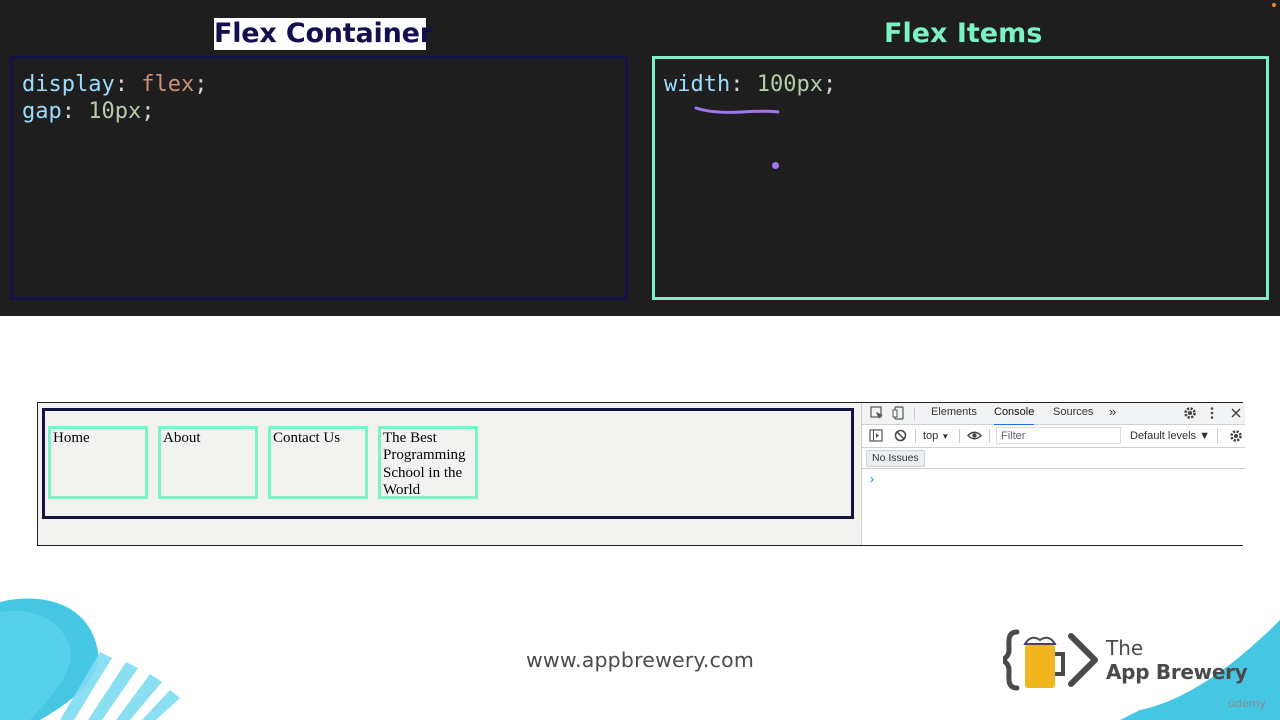  I want to click on app-brewery-logo-text: The App Brewery, so click(1177, 660).